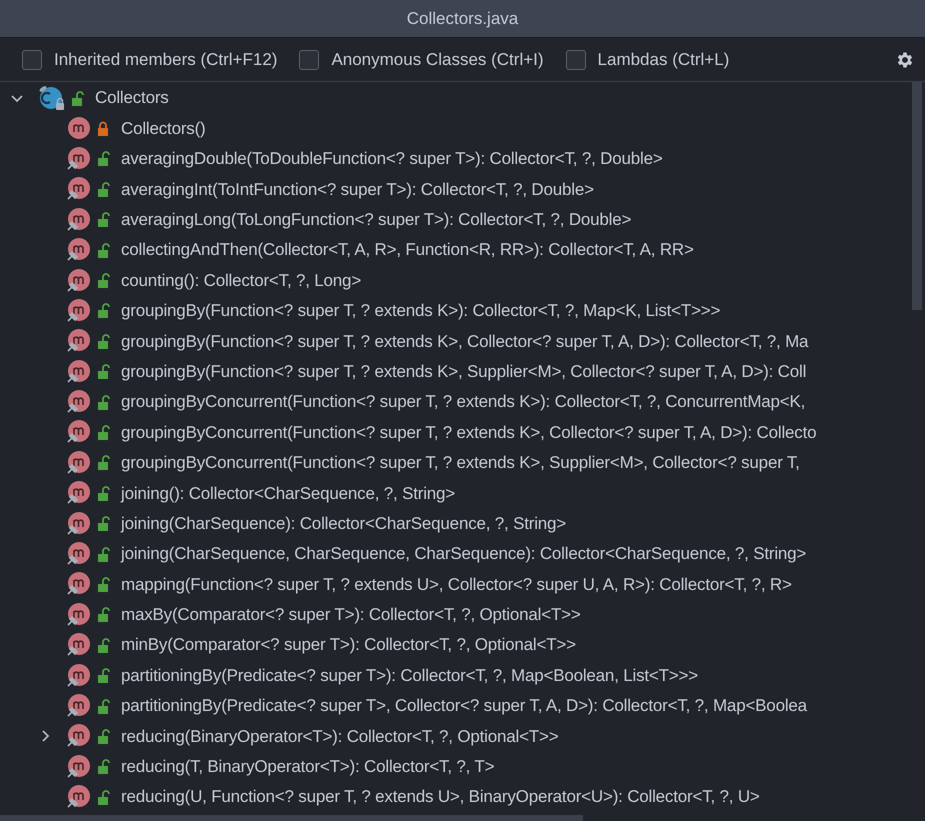 This screenshot has height=821, width=925. I want to click on method-signature: averagingLong(ToLongFunction<? super T>): Collector<T, ?, Double>, so click(376, 219).